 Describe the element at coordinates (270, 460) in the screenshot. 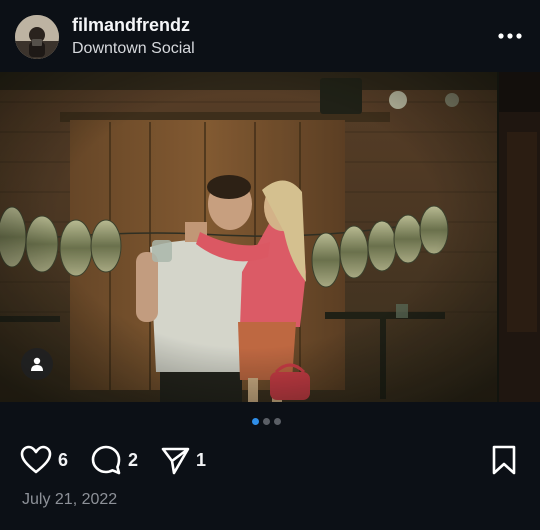

I see `action-bar: 6 2 1` at that location.